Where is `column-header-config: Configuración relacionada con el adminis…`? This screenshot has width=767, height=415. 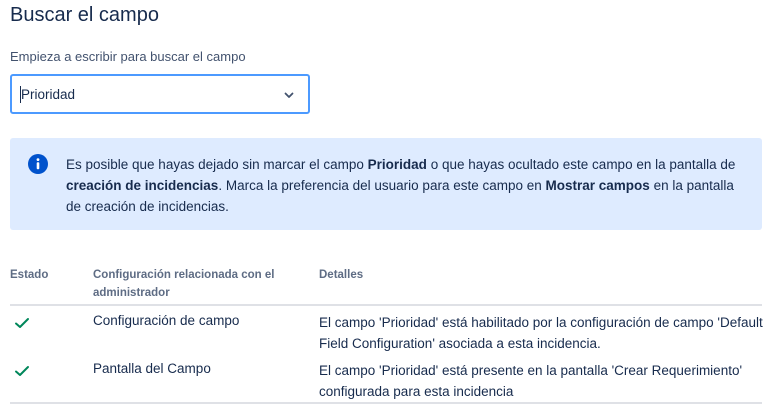 column-header-config: Configuración relacionada con el adminis… is located at coordinates (184, 284).